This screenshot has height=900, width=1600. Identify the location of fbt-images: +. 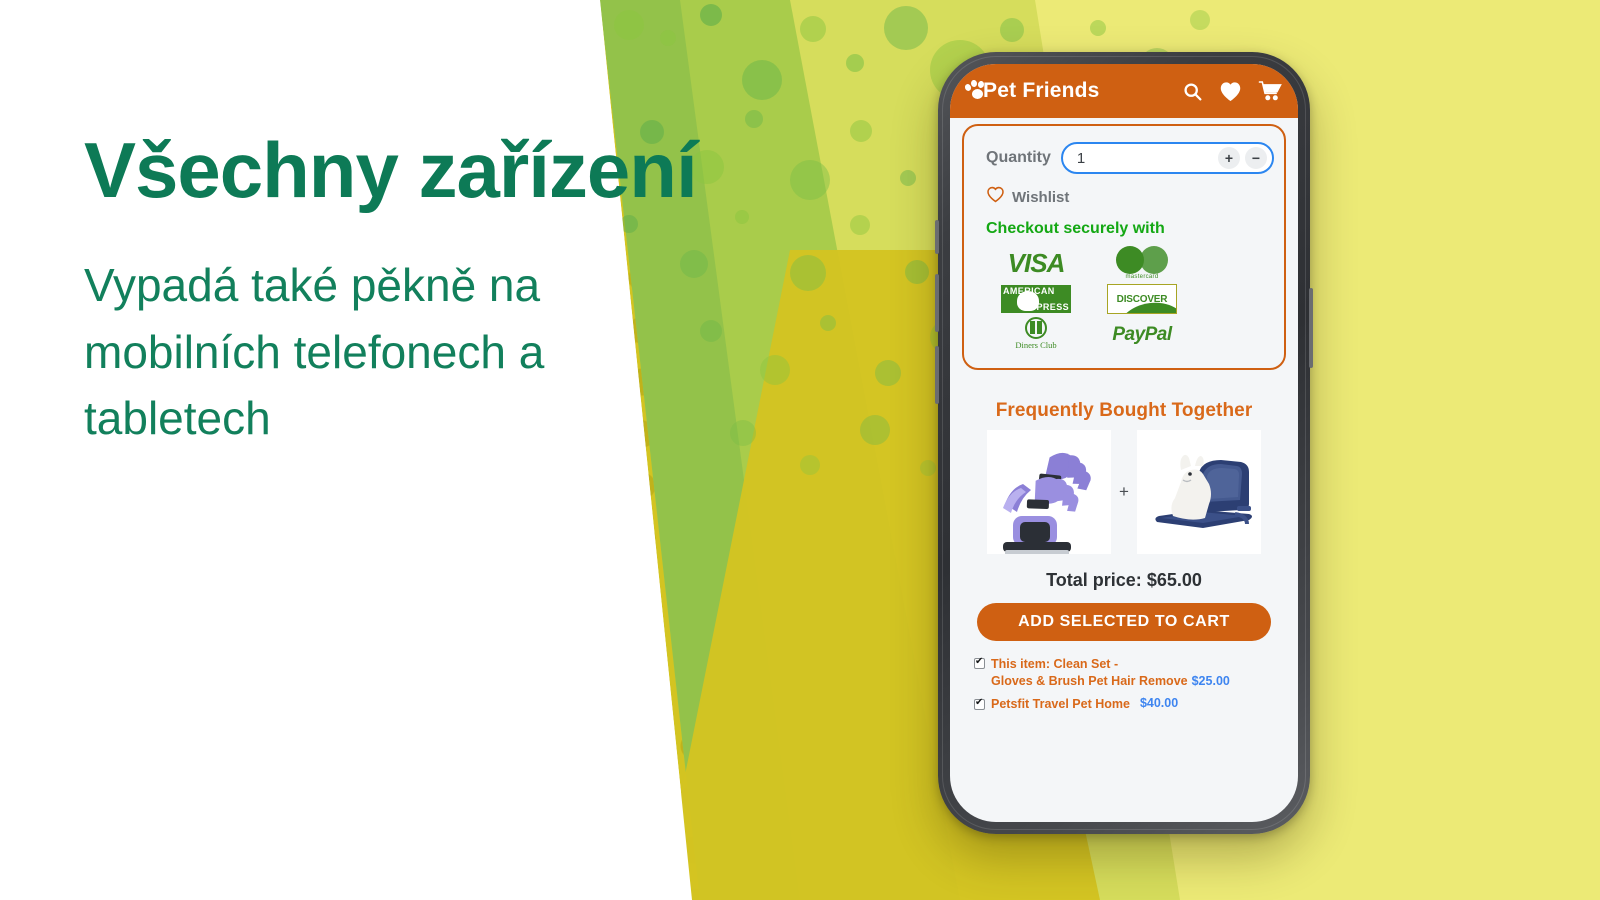
(1124, 492).